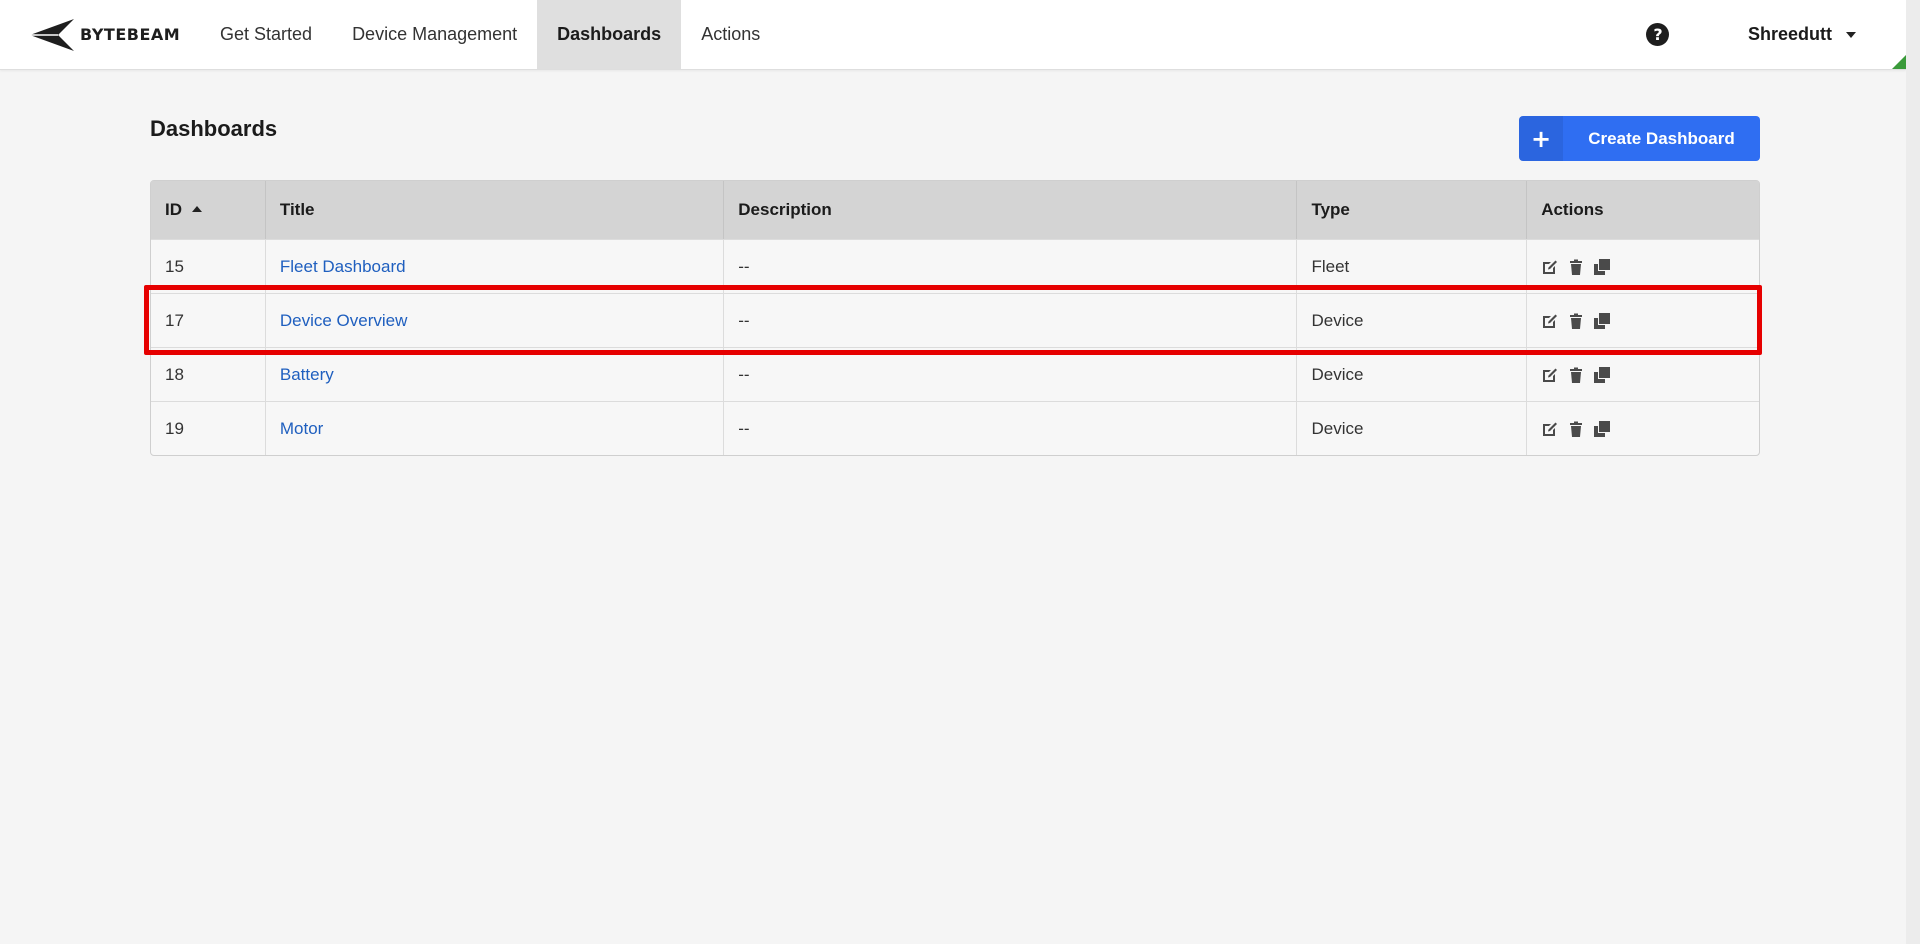 The image size is (1920, 944). What do you see at coordinates (495, 320) in the screenshot?
I see `cell-title: Device Overview` at bounding box center [495, 320].